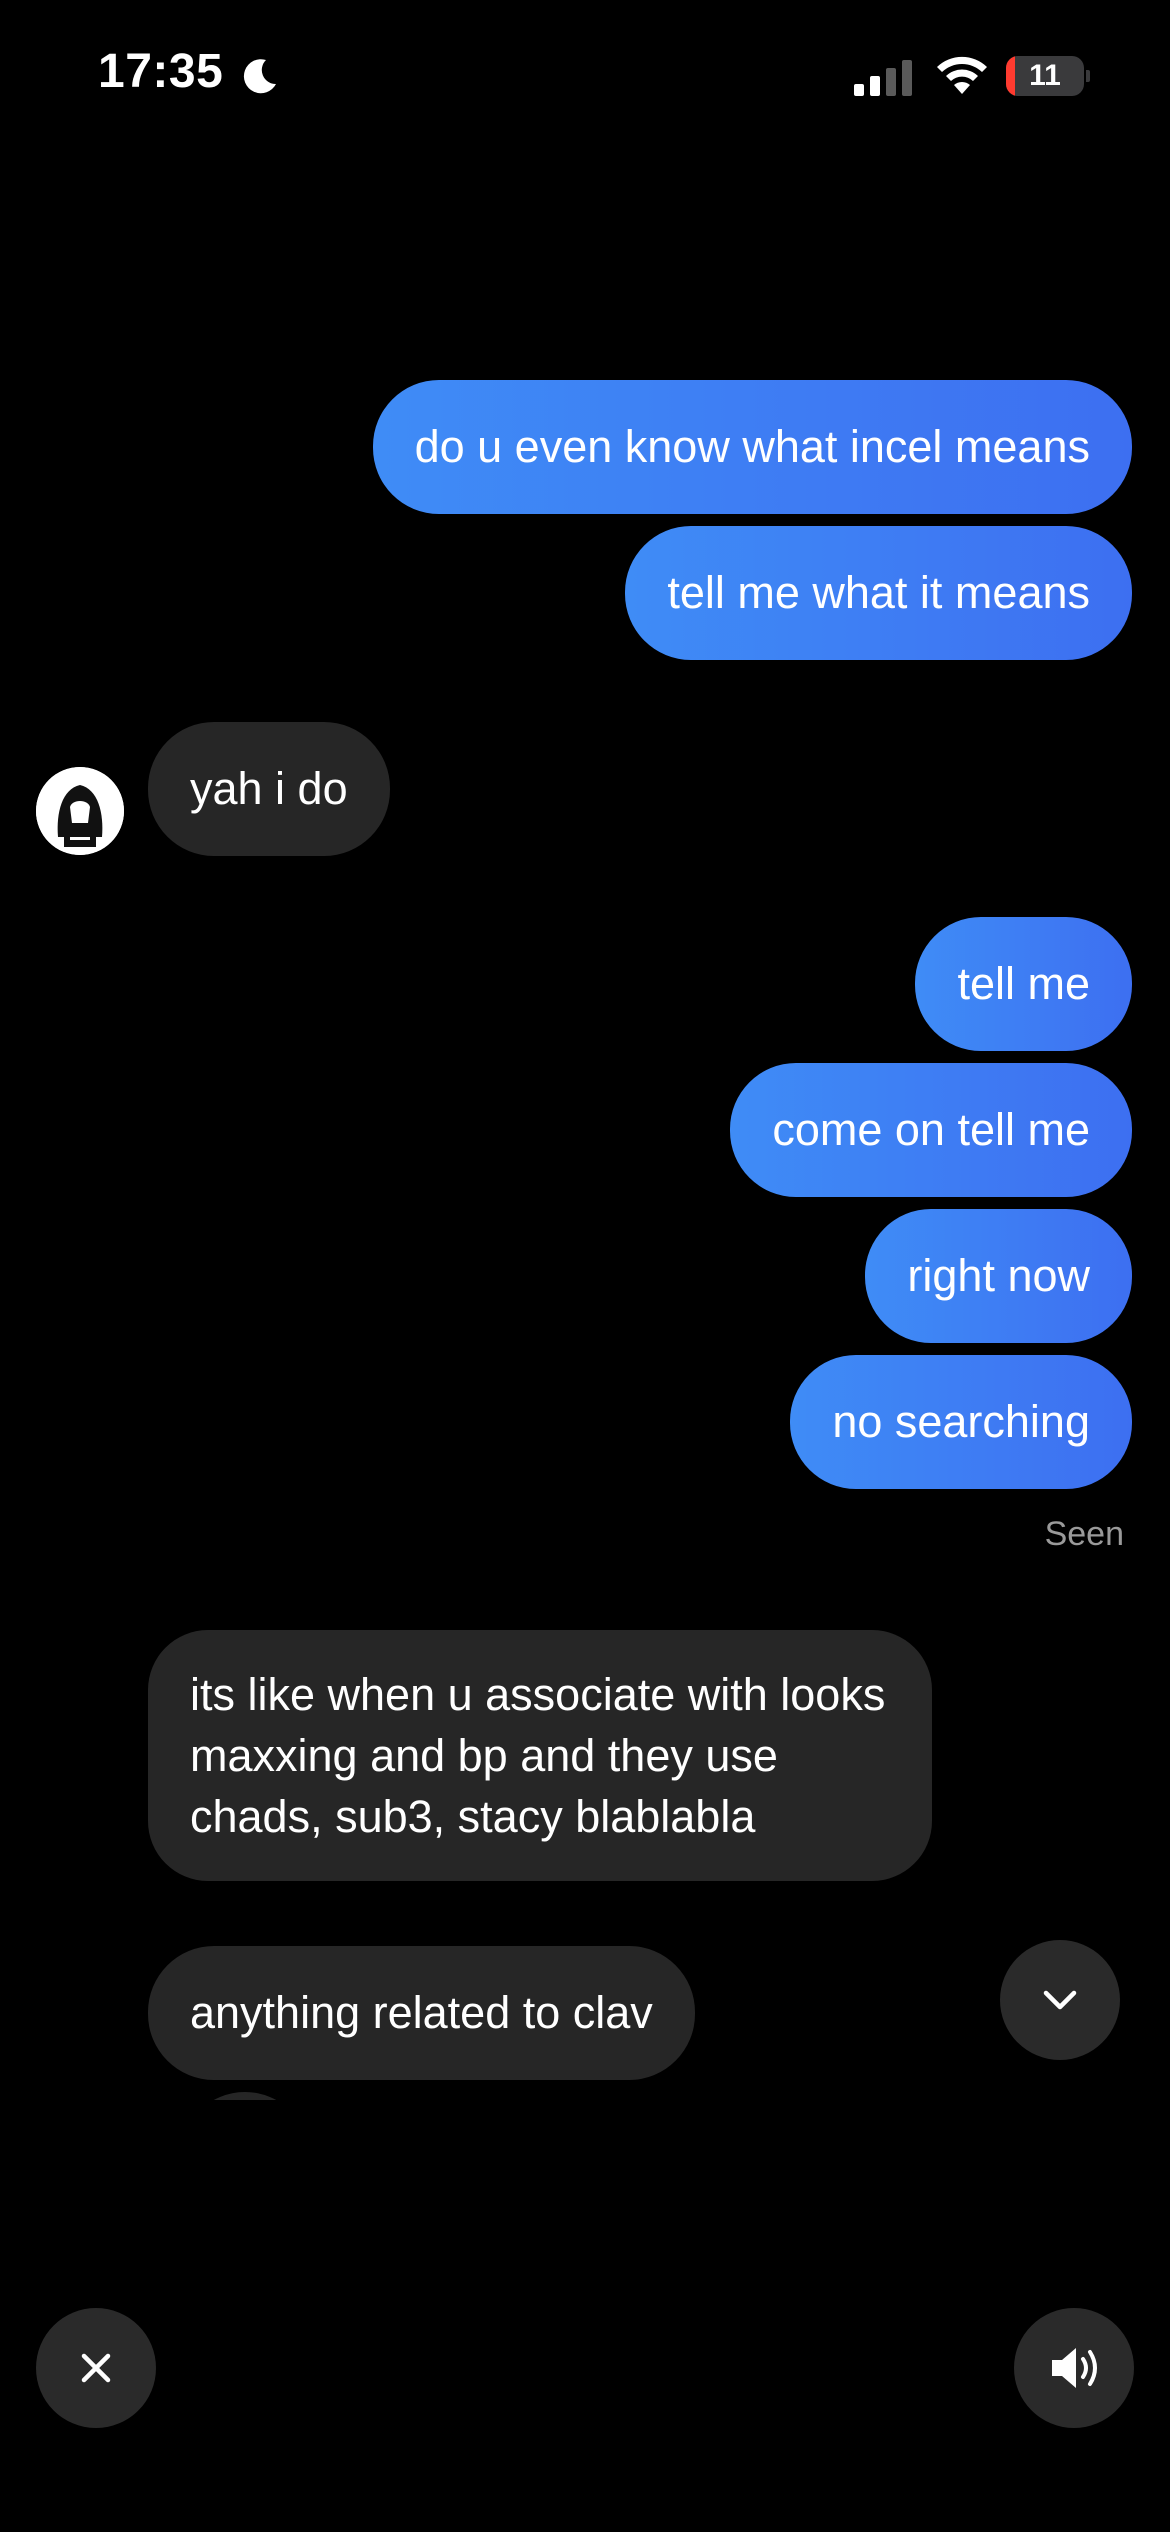  What do you see at coordinates (752, 447) in the screenshot?
I see `outgoing-message: do u even know what incel means` at bounding box center [752, 447].